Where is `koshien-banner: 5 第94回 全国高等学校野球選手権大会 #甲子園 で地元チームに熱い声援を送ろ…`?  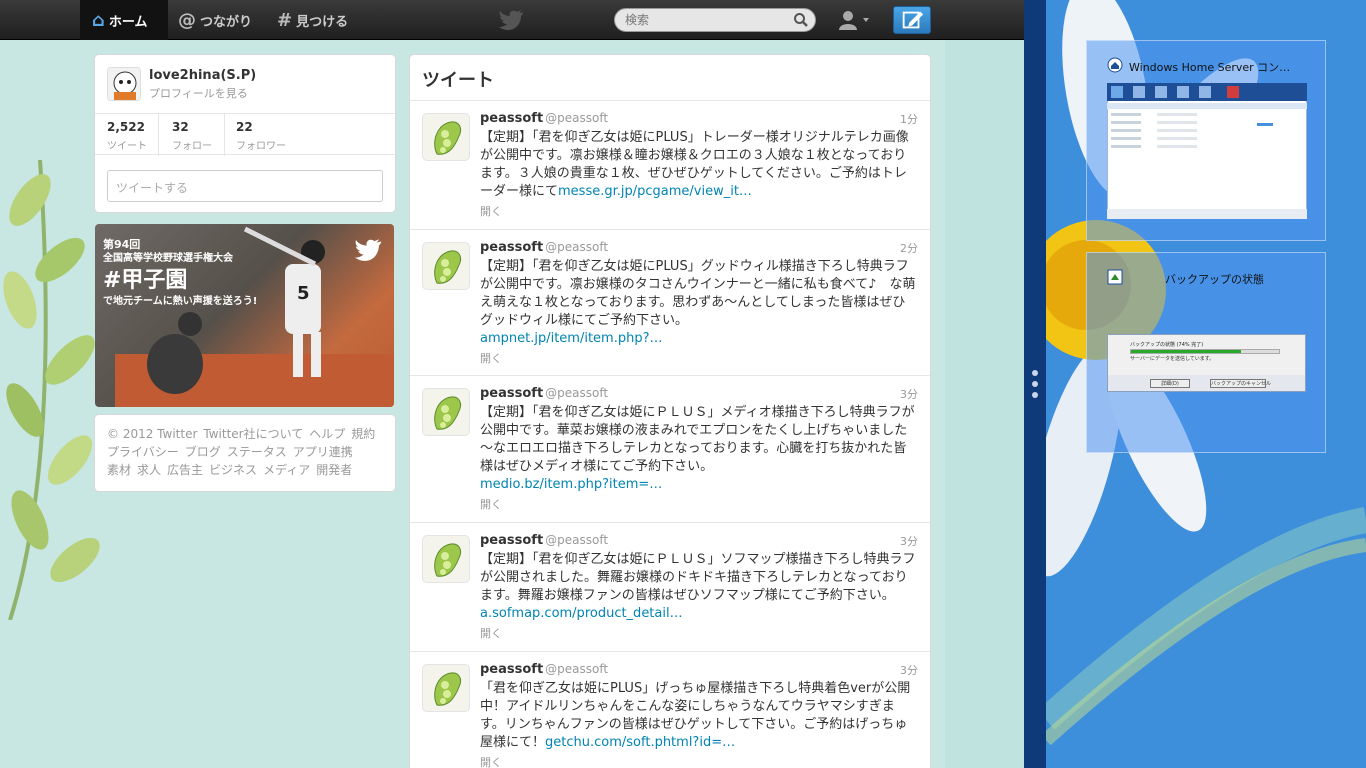
koshien-banner: 5 第94回 全国高等学校野球選手権大会 #甲子園 で地元チームに熱い声援を送ろ… is located at coordinates (244, 315).